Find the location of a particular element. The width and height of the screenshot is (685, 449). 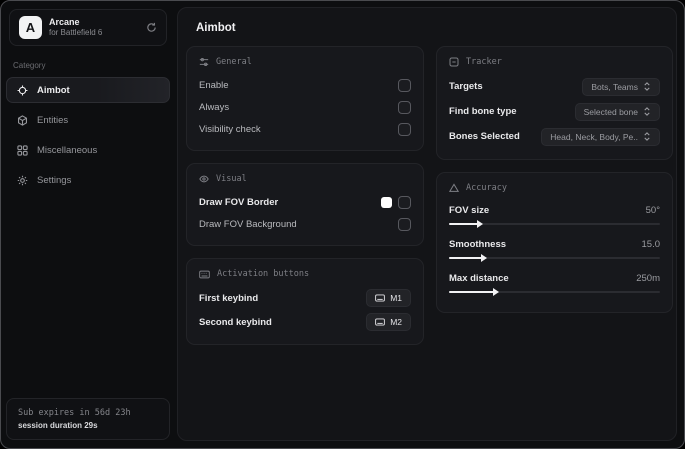

general-card-title: General is located at coordinates (234, 62).